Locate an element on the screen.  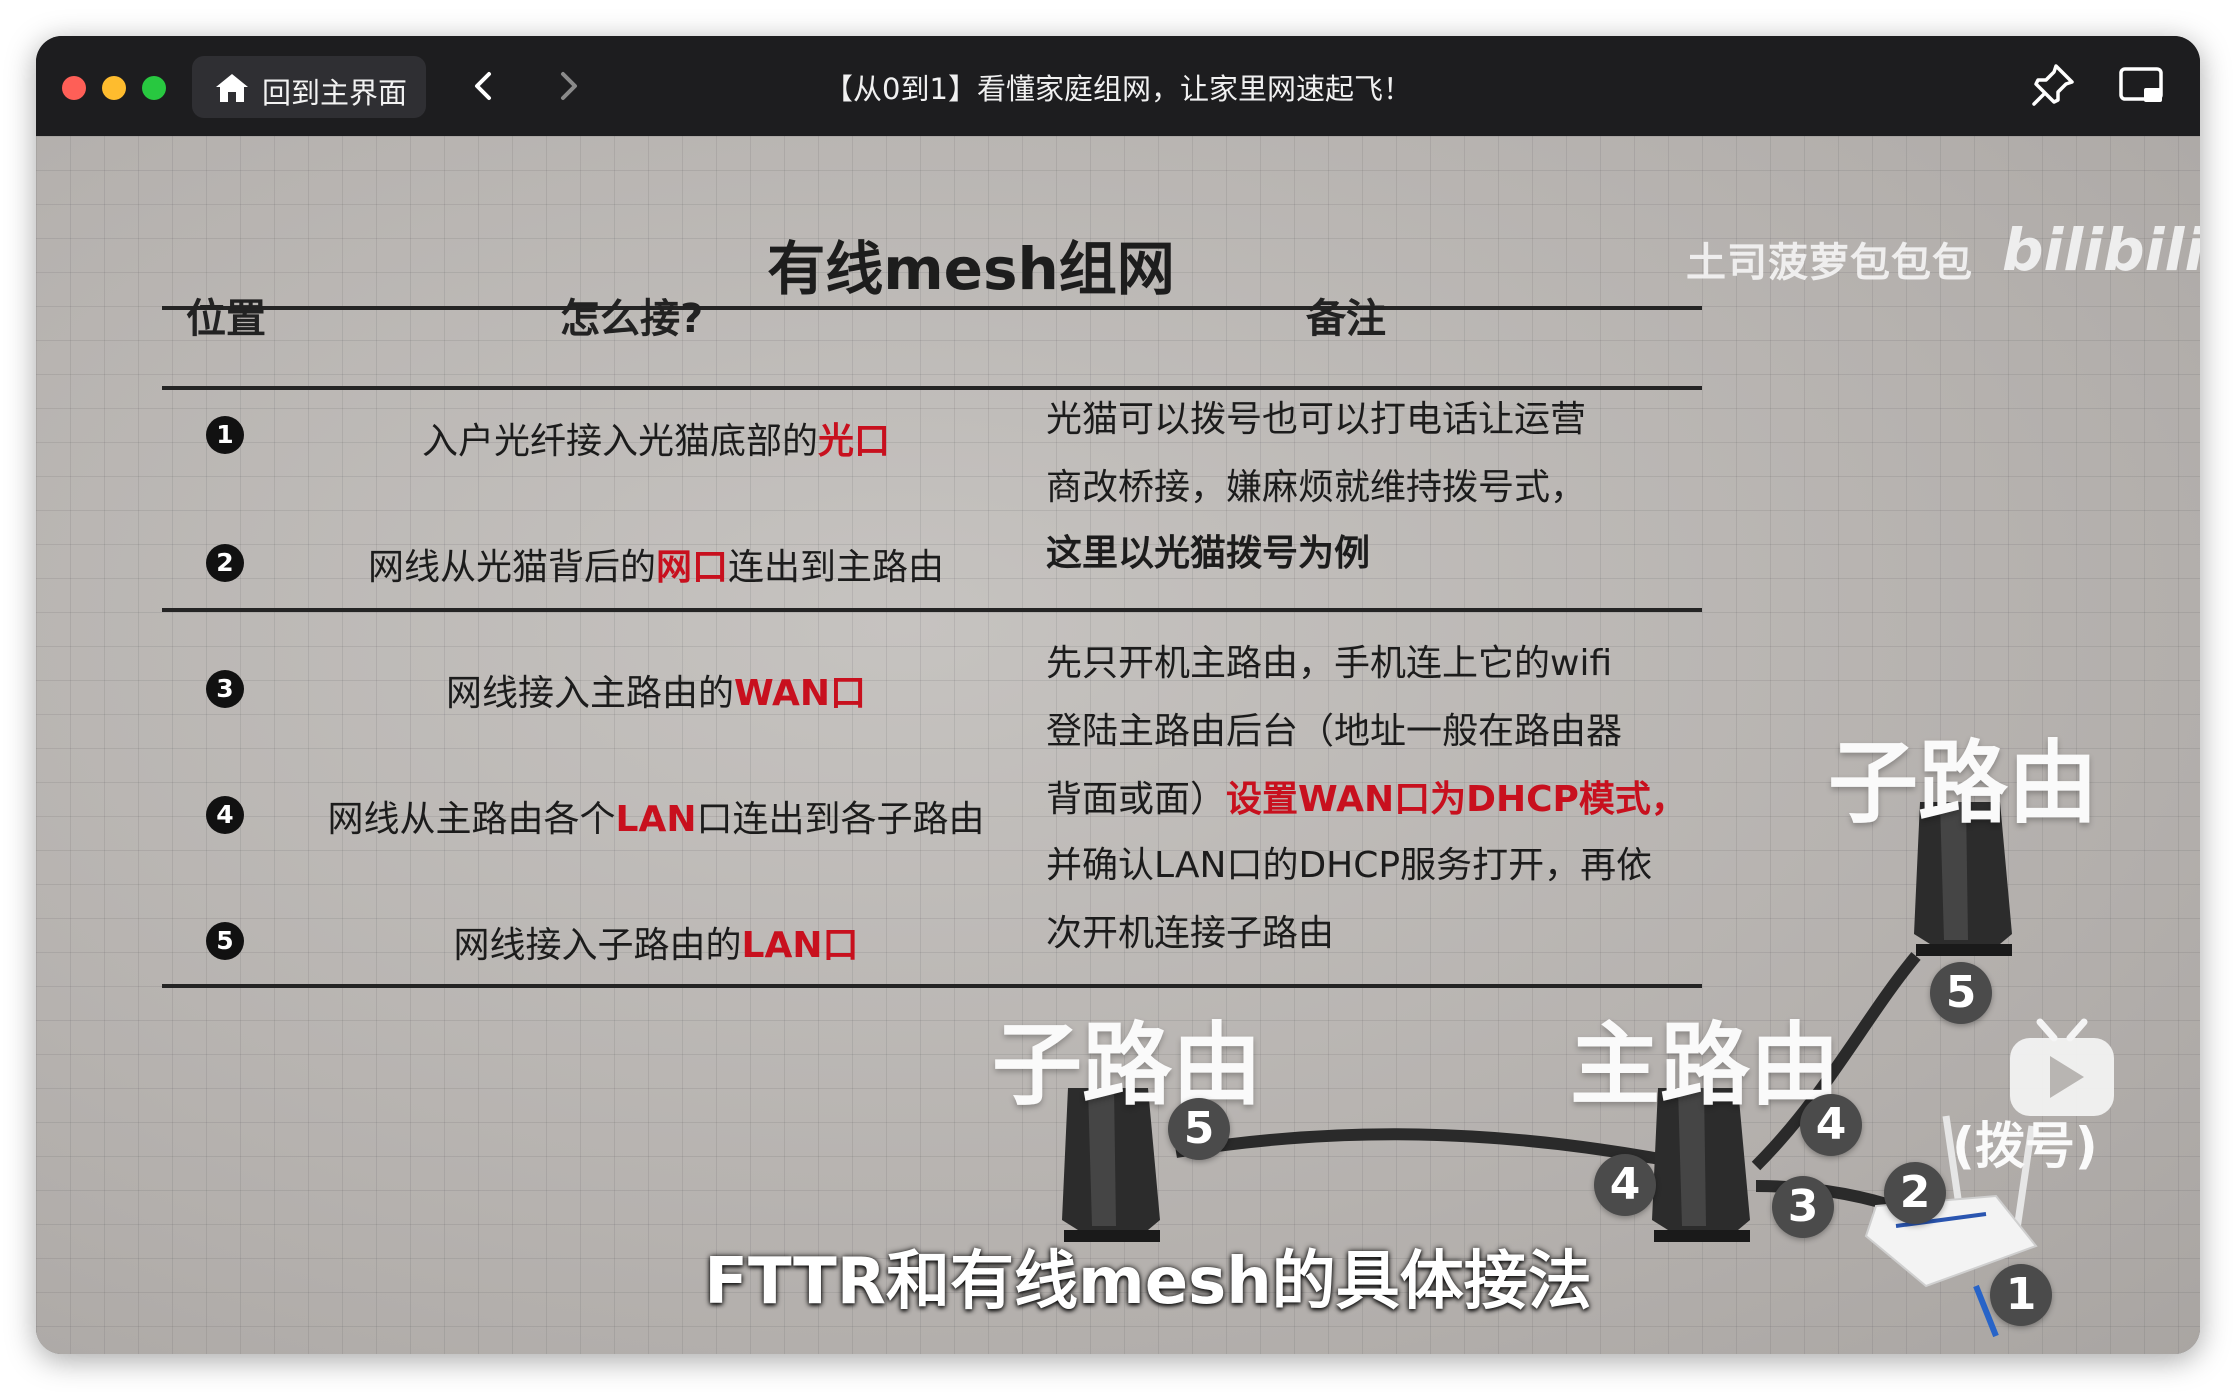
port-badge-4-left: 4 is located at coordinates (1625, 1185).